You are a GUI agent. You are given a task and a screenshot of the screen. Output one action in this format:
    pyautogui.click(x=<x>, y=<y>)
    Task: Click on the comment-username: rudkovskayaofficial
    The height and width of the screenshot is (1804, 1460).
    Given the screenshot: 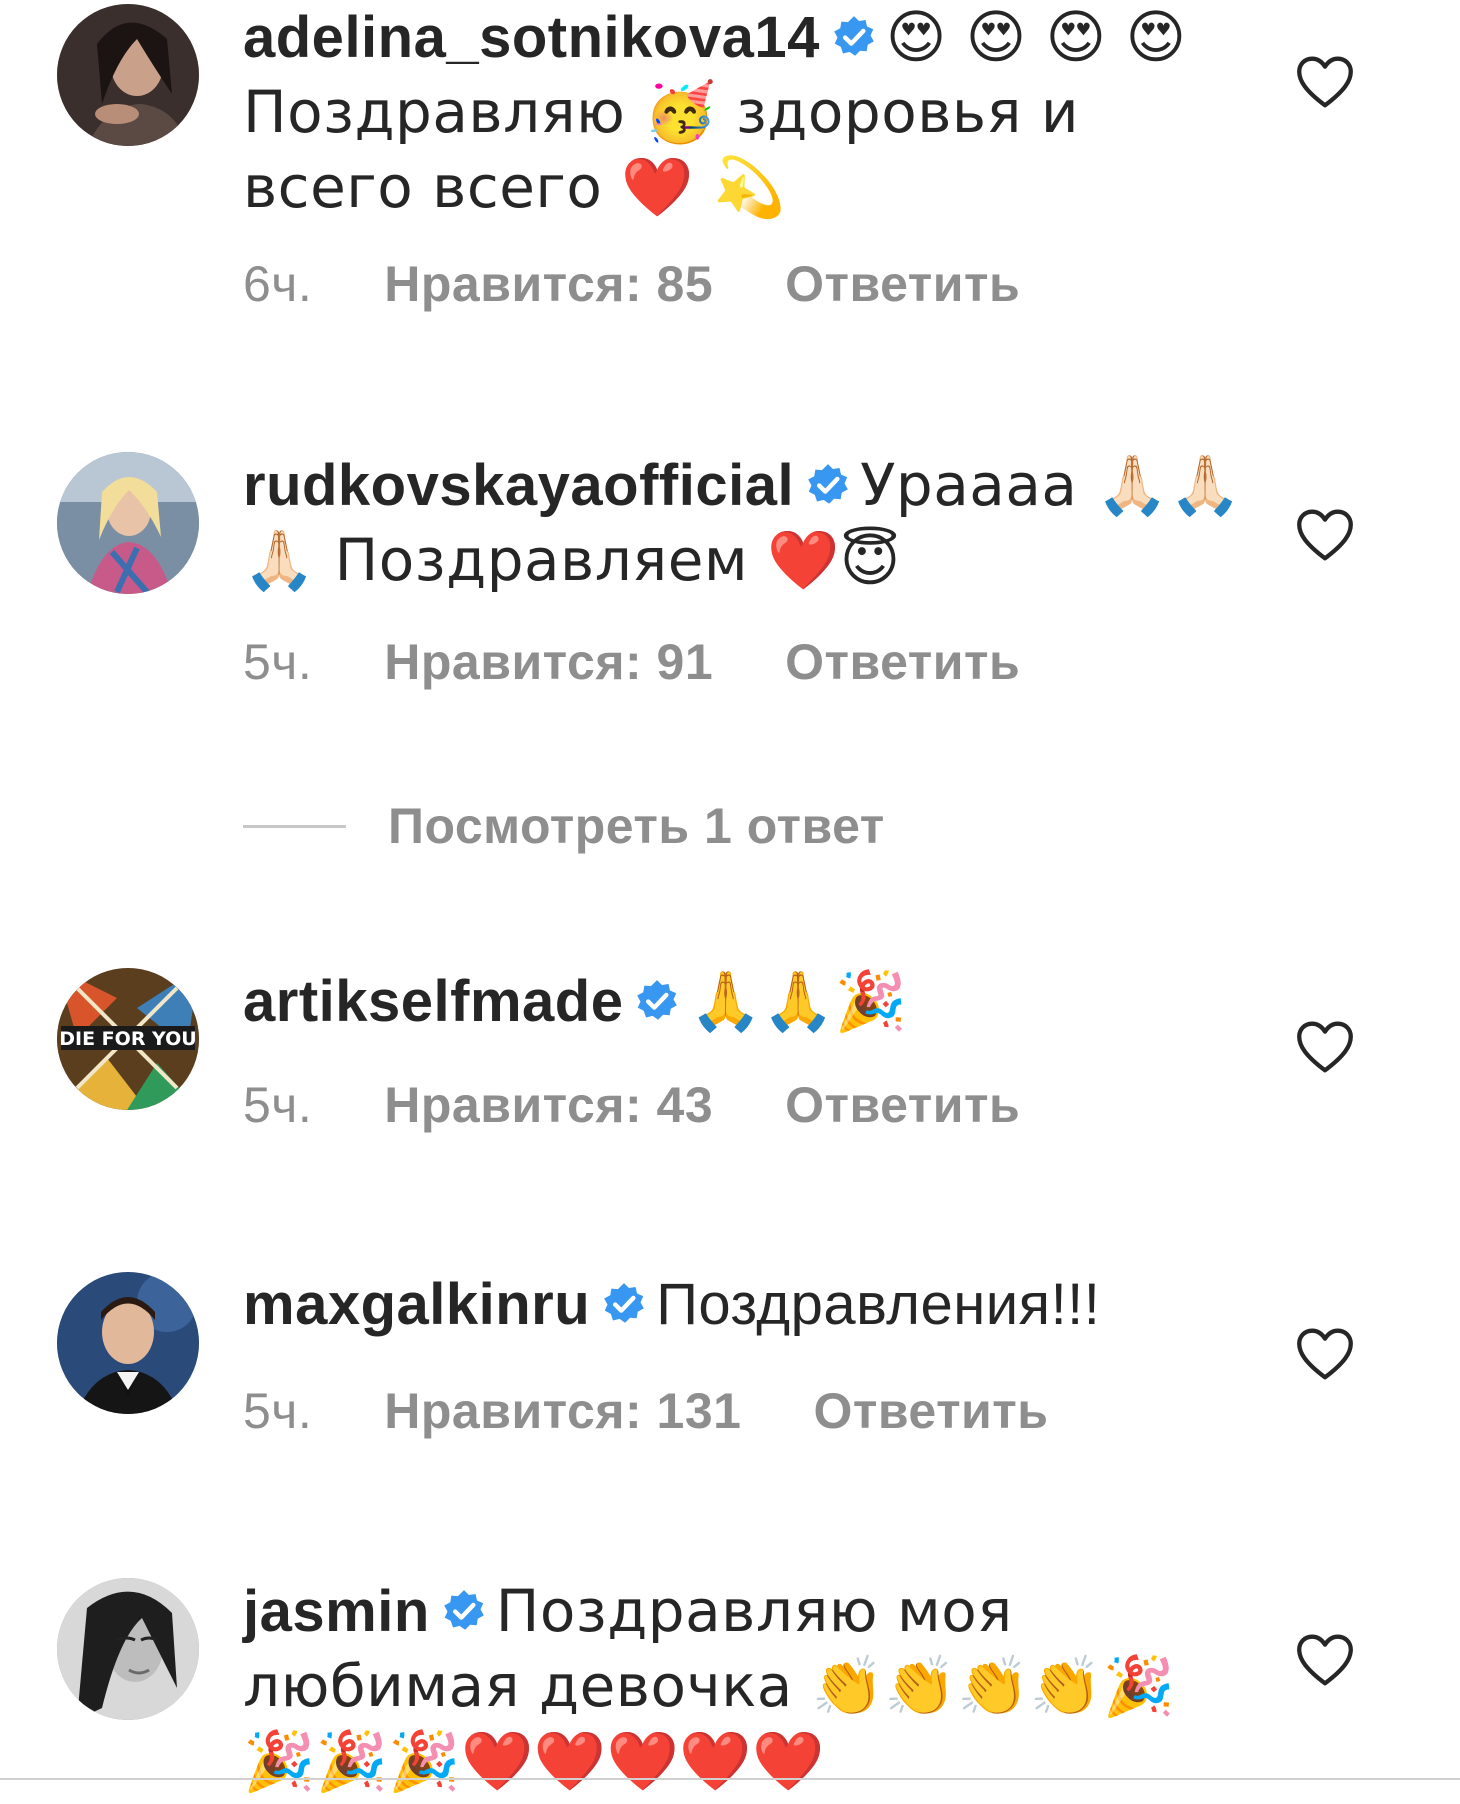 What is the action you would take?
    pyautogui.click(x=518, y=485)
    